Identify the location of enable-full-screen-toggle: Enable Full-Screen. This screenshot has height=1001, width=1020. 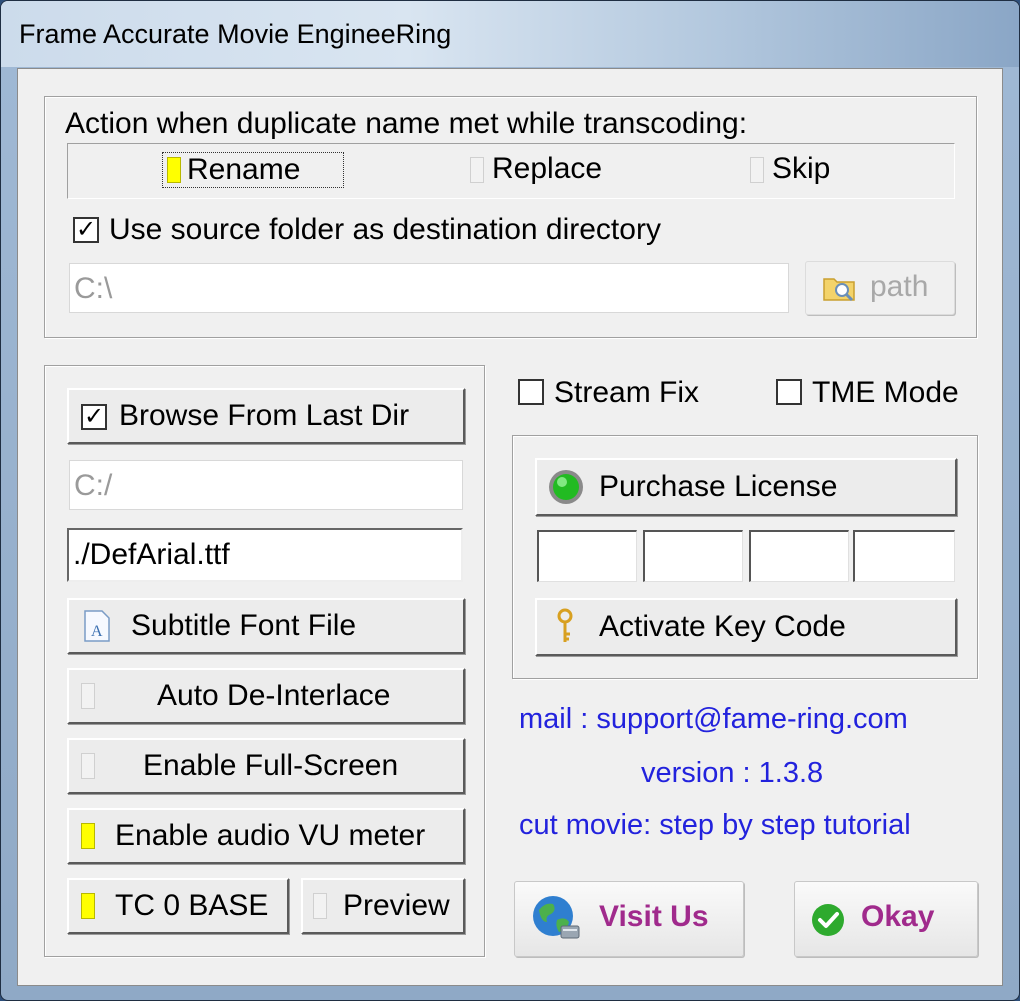
(266, 766).